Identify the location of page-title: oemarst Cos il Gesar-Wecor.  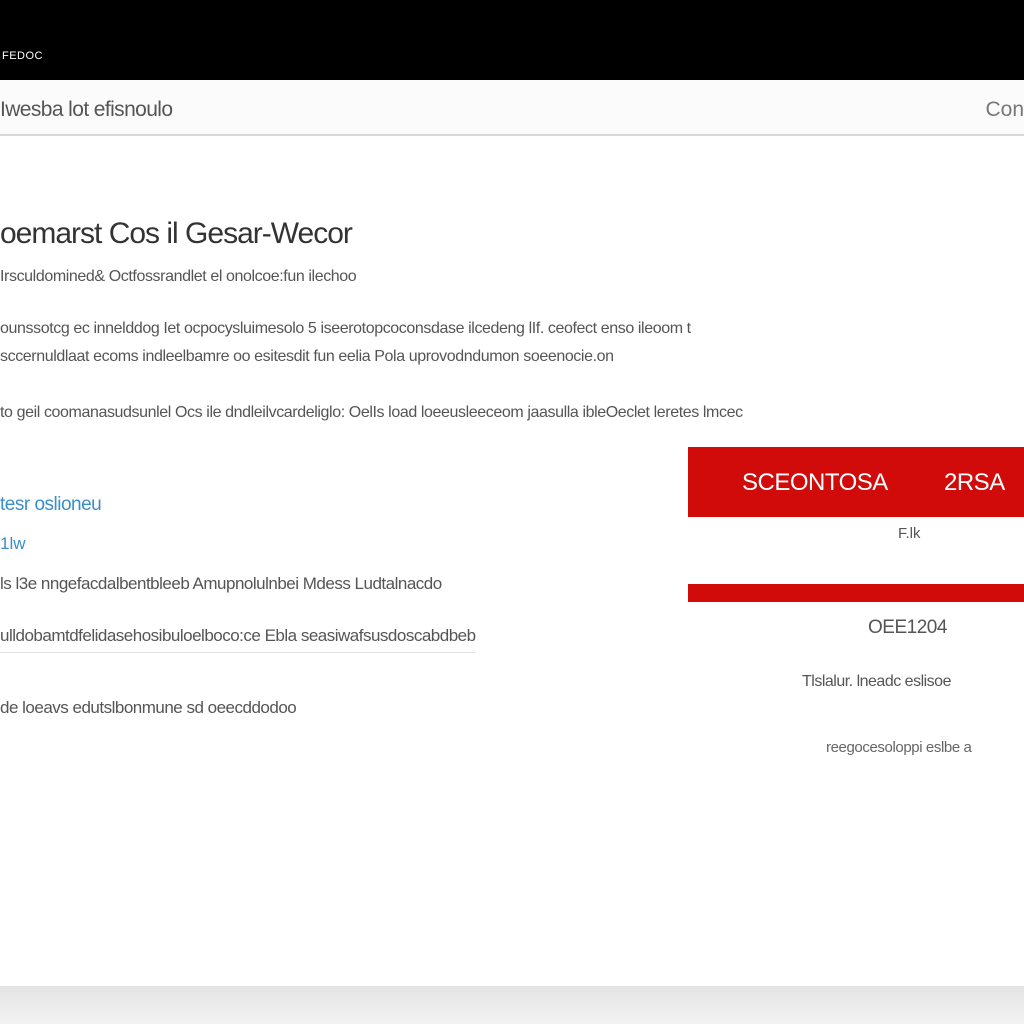
(176, 233).